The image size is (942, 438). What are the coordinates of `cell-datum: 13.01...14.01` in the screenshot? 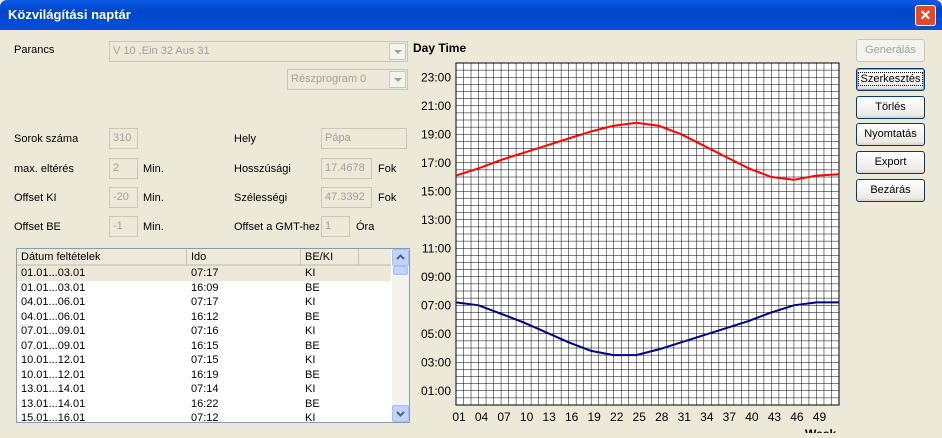 It's located at (53, 389).